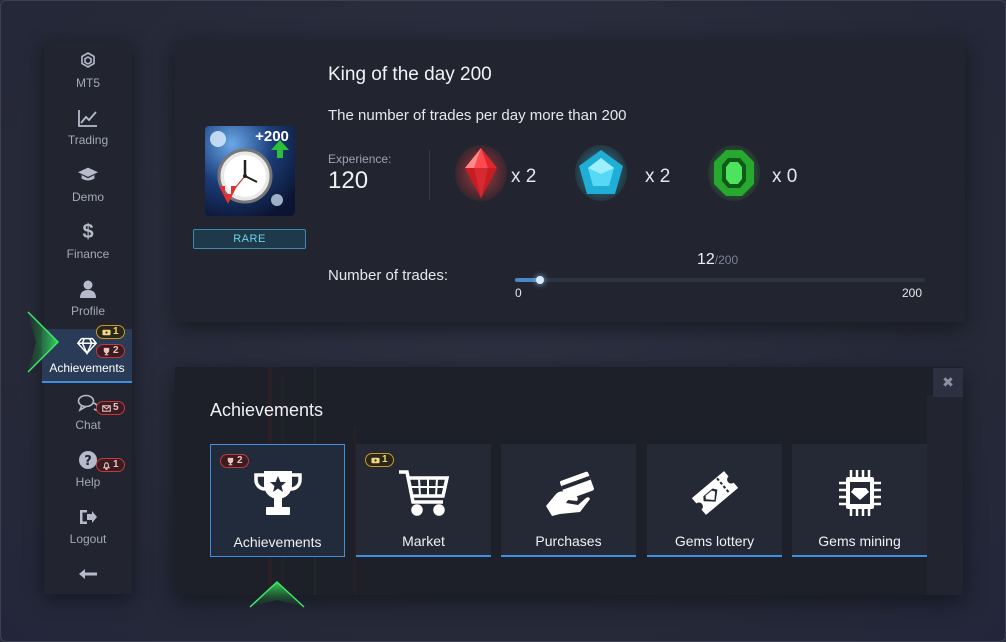  I want to click on tile-achievements: 2 Achievements, so click(277, 500).